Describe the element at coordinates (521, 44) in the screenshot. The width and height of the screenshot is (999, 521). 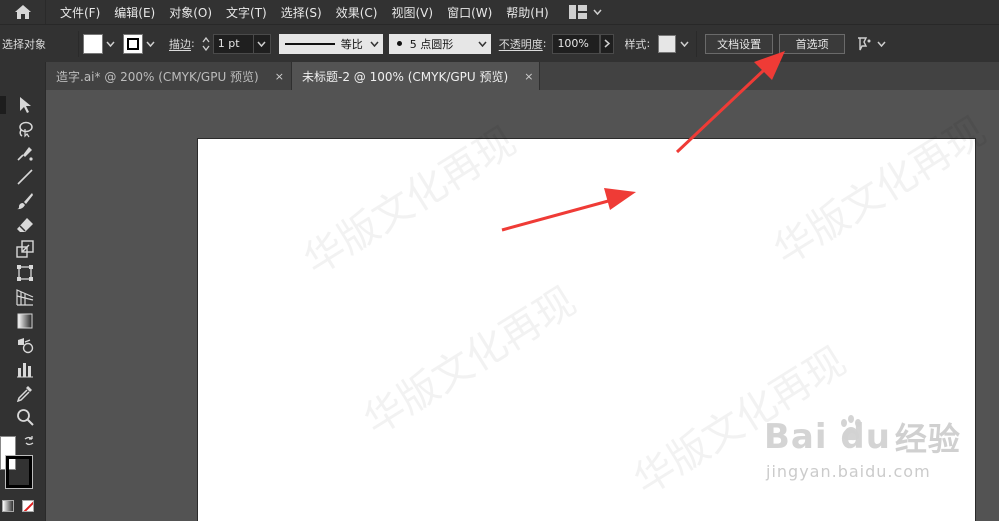
I see `opacity-label: 不透明度` at that location.